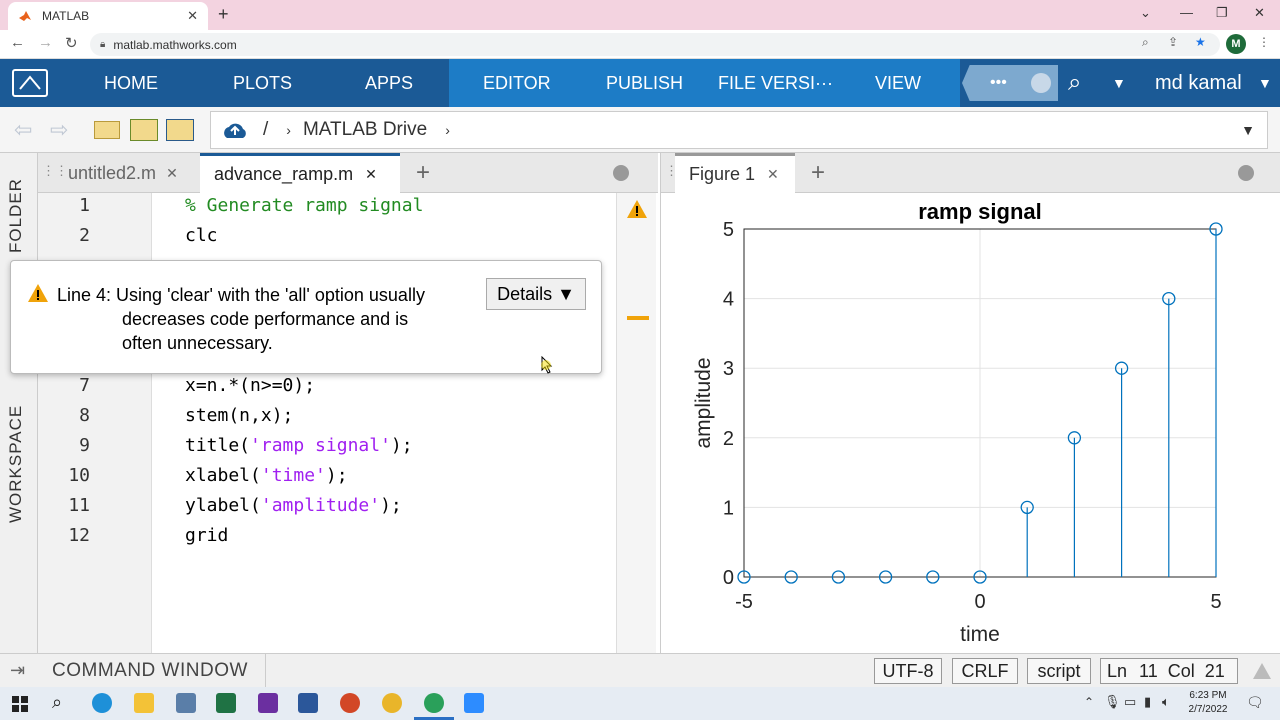 The height and width of the screenshot is (720, 1280). What do you see at coordinates (17, 670) in the screenshot?
I see `expand-command-window-icon: ⇥` at bounding box center [17, 670].